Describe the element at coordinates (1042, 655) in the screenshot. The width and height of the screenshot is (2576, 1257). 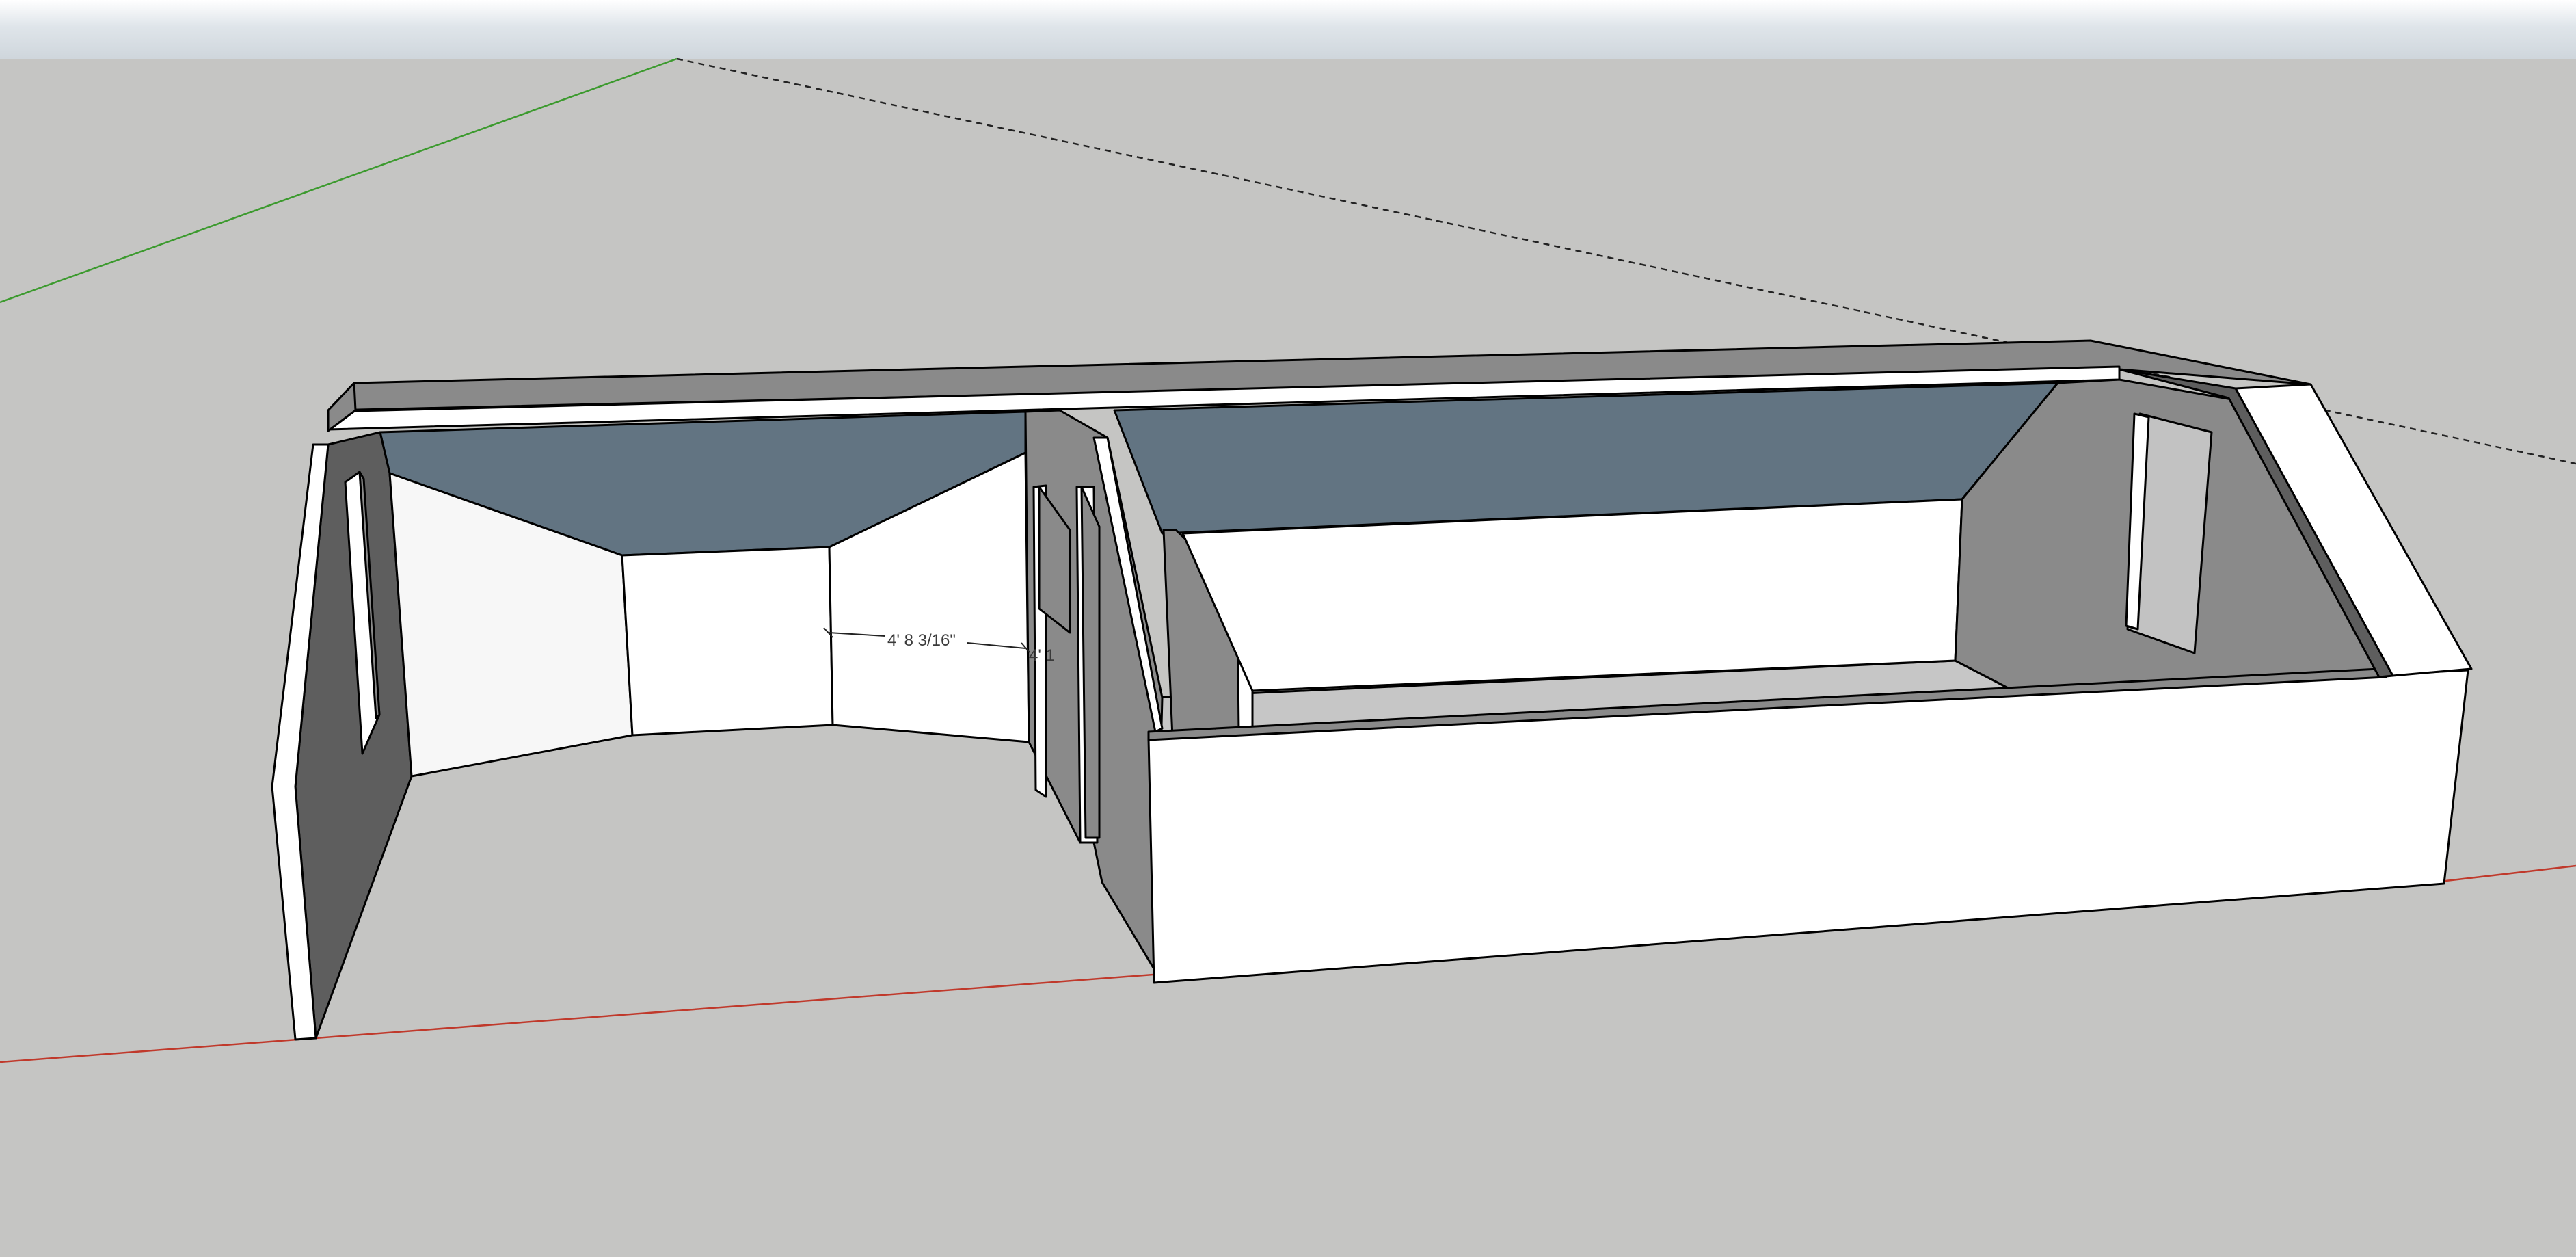
I see `dimension-label-secondary: 4' 1` at that location.